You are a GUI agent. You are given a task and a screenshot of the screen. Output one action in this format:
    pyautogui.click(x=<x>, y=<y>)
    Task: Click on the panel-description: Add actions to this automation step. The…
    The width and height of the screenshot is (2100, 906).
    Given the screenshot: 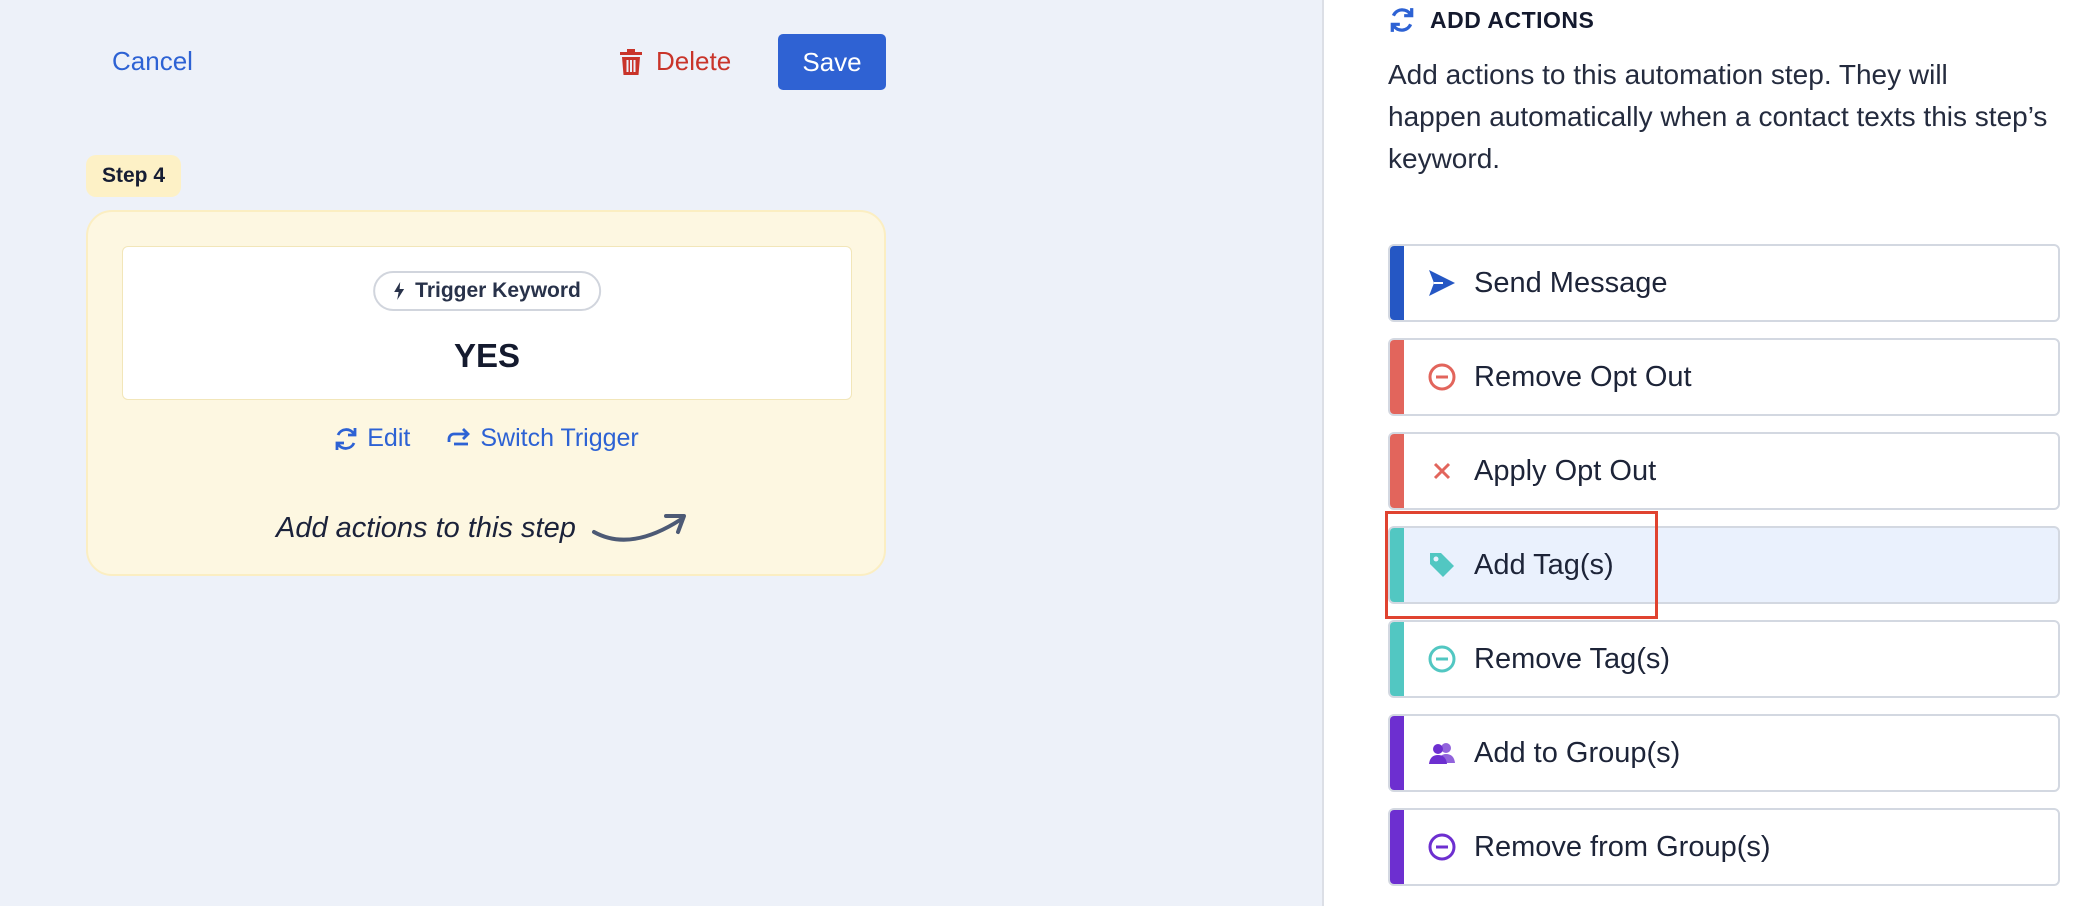 What is the action you would take?
    pyautogui.click(x=1718, y=116)
    